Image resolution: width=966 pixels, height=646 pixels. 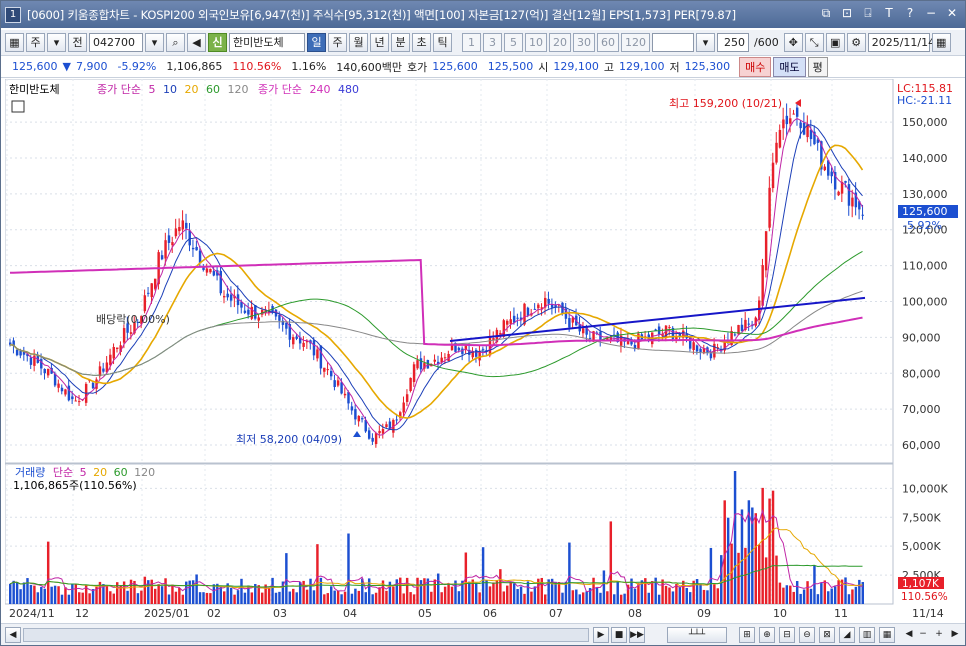 What do you see at coordinates (400, 42) in the screenshot?
I see `tab-period-minute: 분` at bounding box center [400, 42].